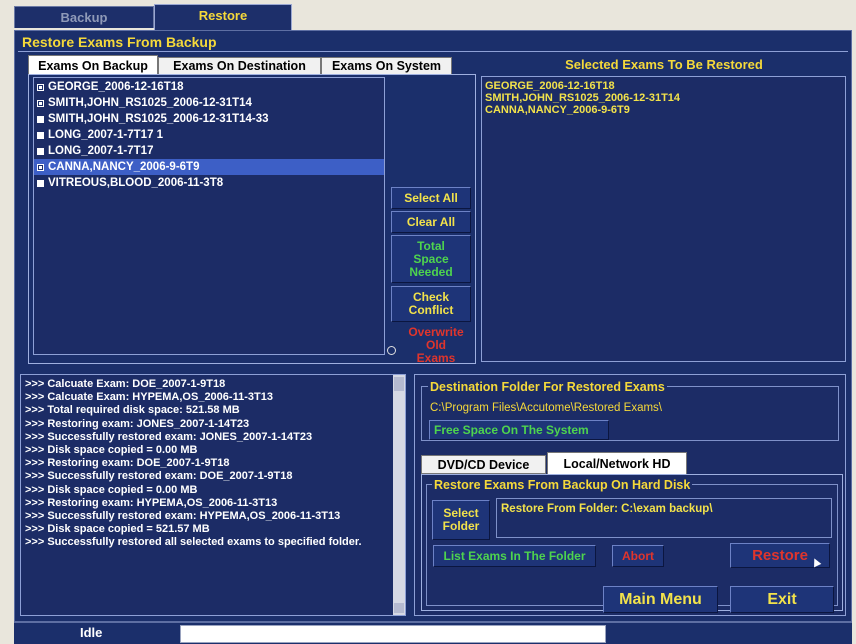  What do you see at coordinates (209, 151) in the screenshot?
I see `exam-list-item: LONG_2007-1-7T17` at bounding box center [209, 151].